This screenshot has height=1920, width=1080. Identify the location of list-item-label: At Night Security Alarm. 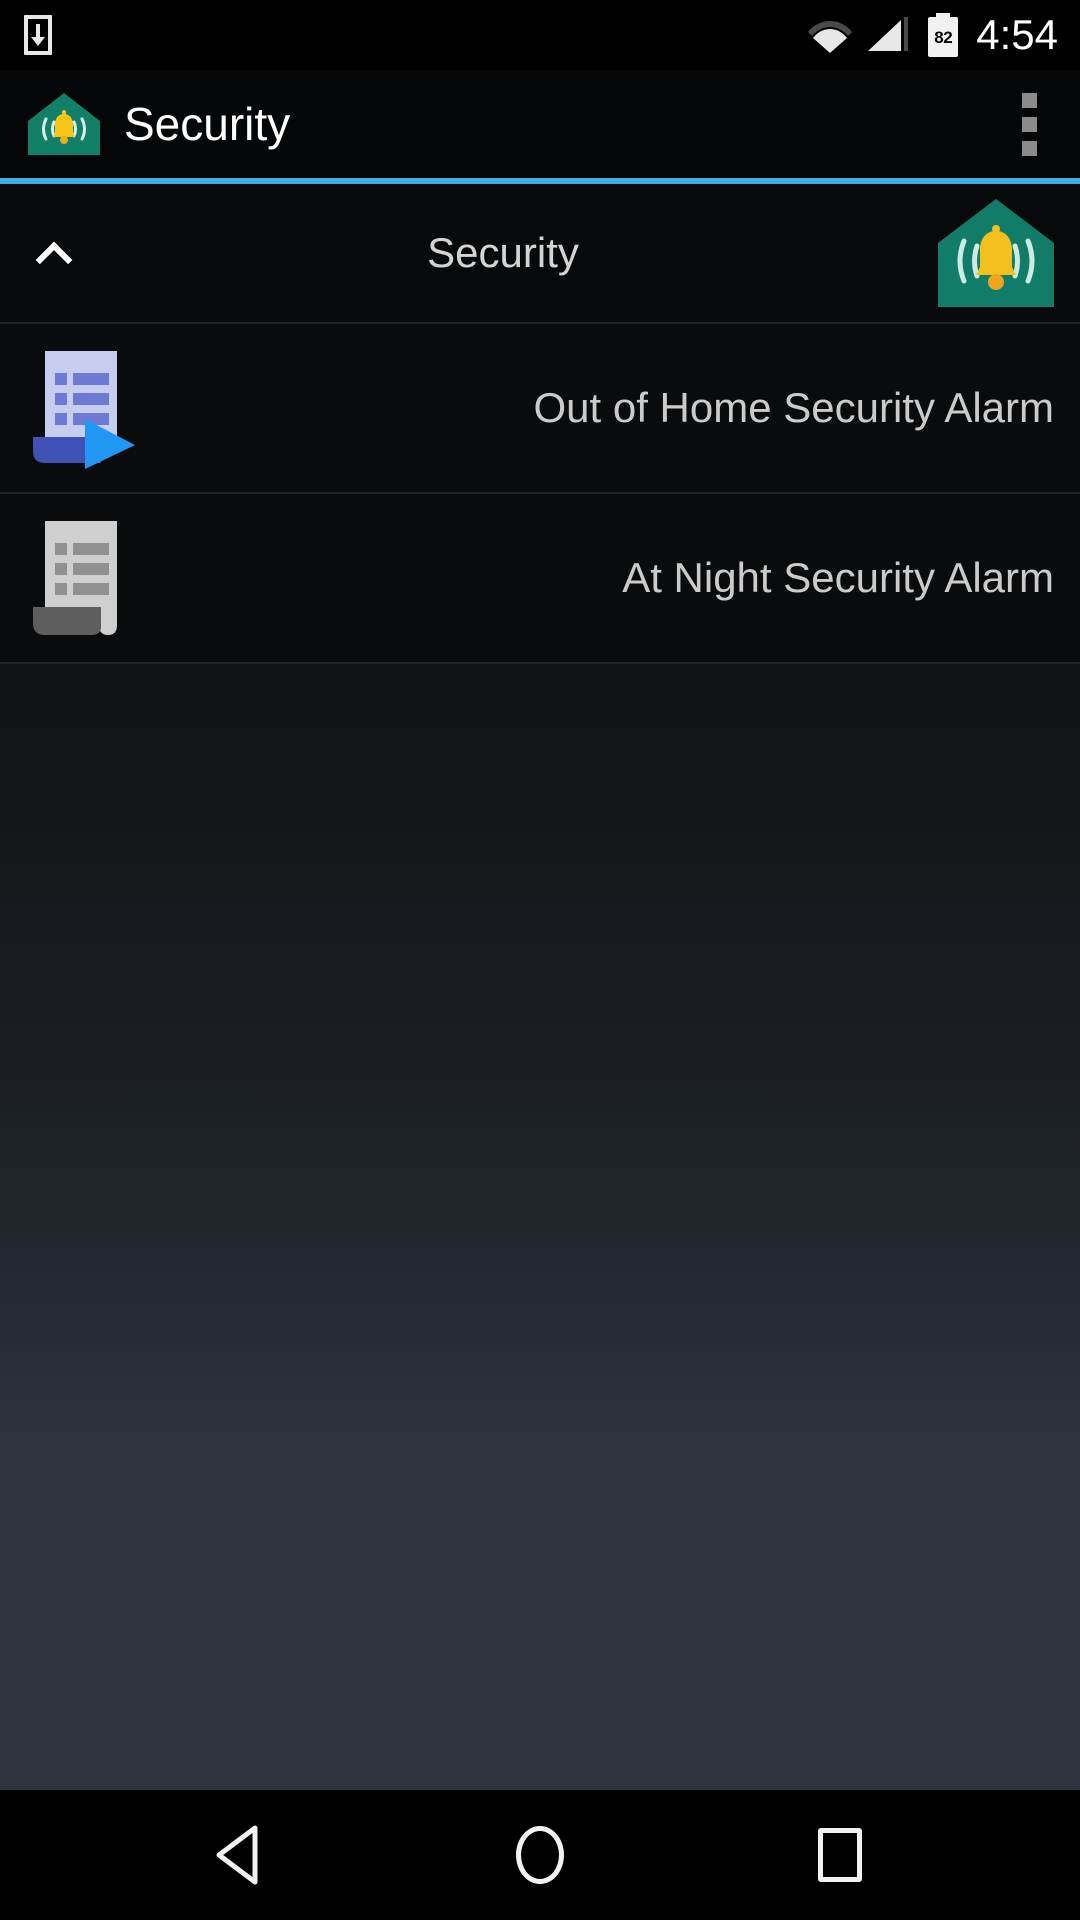
(838, 577).